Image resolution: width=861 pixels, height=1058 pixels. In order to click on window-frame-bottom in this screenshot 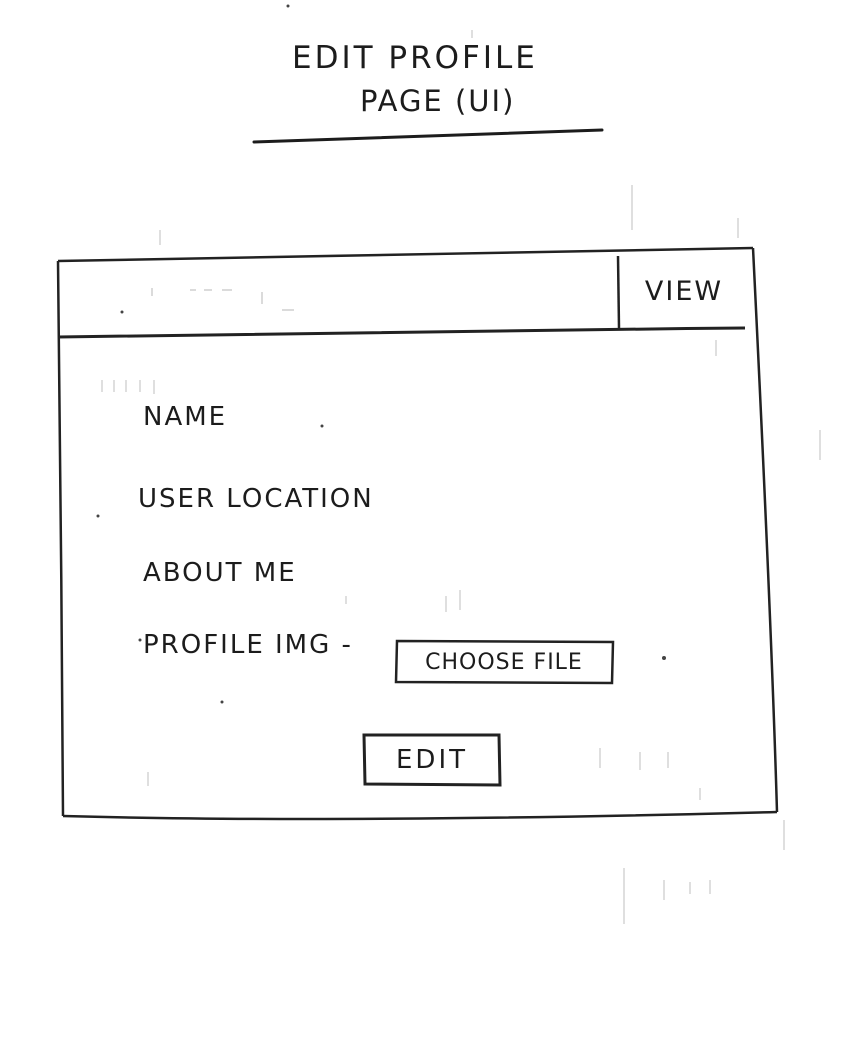, I will do `click(420, 815)`.